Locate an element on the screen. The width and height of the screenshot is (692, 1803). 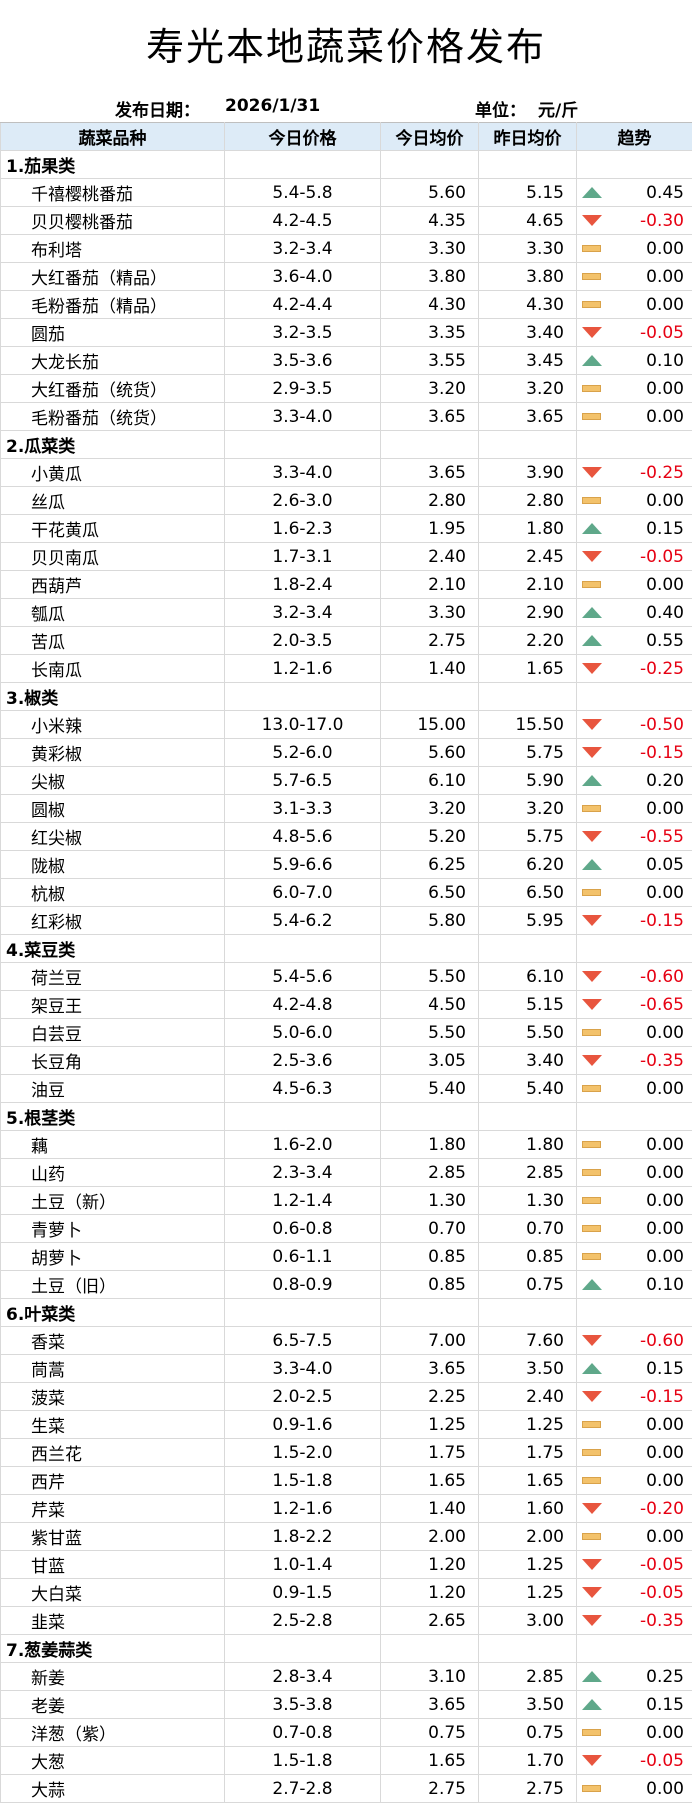
price-change: -0.15 is located at coordinates (662, 753).